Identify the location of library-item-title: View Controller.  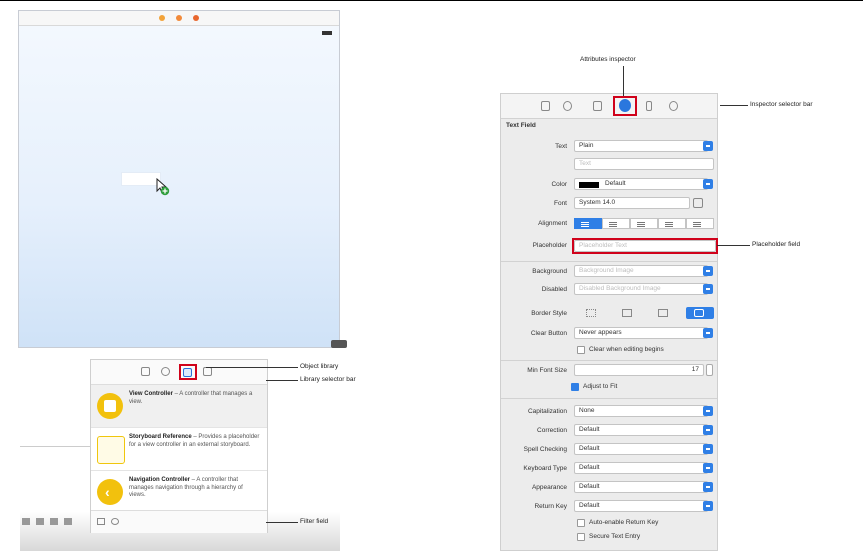
(151, 394).